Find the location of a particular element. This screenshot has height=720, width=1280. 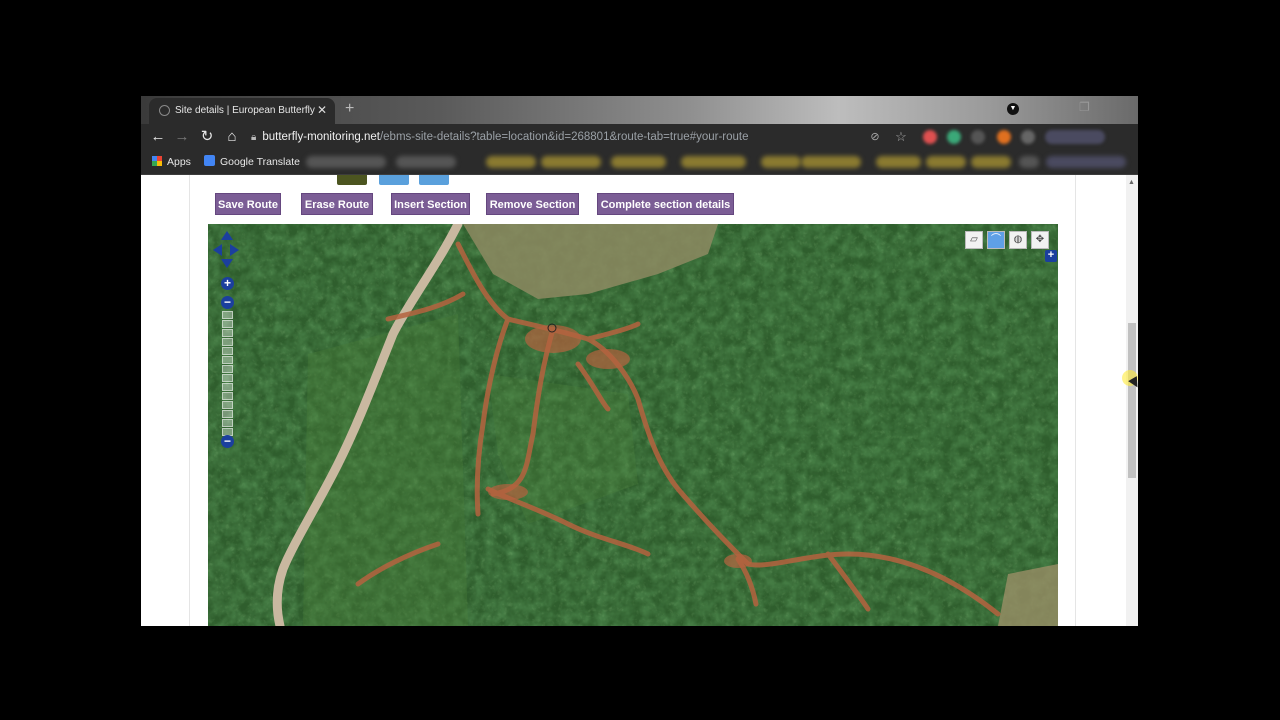

scroll-thumb is located at coordinates (1132, 400).